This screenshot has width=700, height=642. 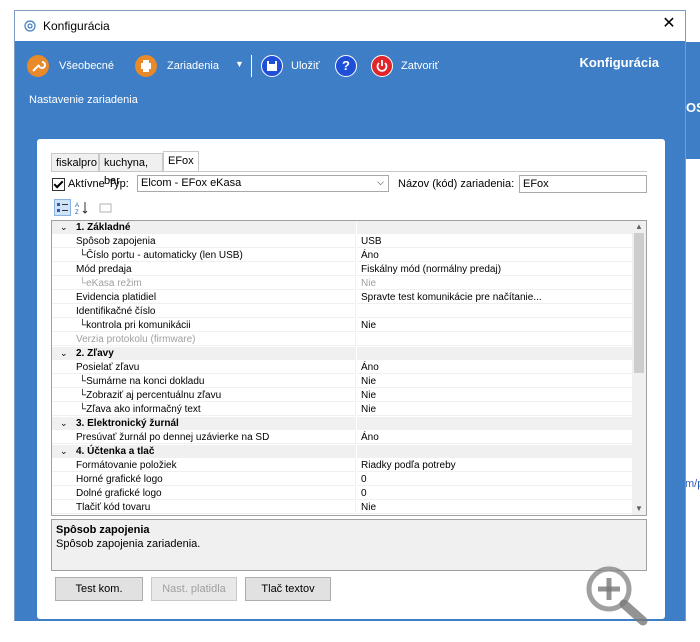 What do you see at coordinates (342, 354) in the screenshot?
I see `property-category: ⌄ 2. Zľavy` at bounding box center [342, 354].